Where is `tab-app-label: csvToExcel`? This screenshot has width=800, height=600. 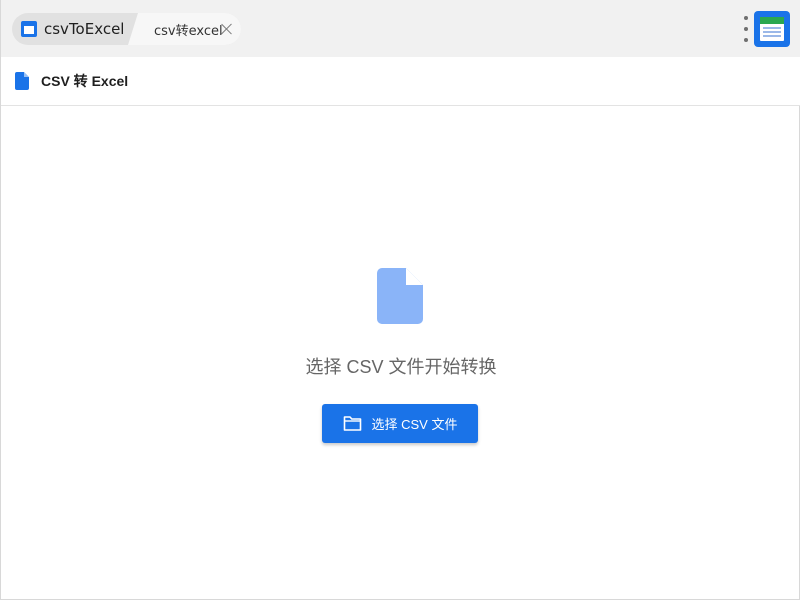
tab-app-label: csvToExcel is located at coordinates (84, 29).